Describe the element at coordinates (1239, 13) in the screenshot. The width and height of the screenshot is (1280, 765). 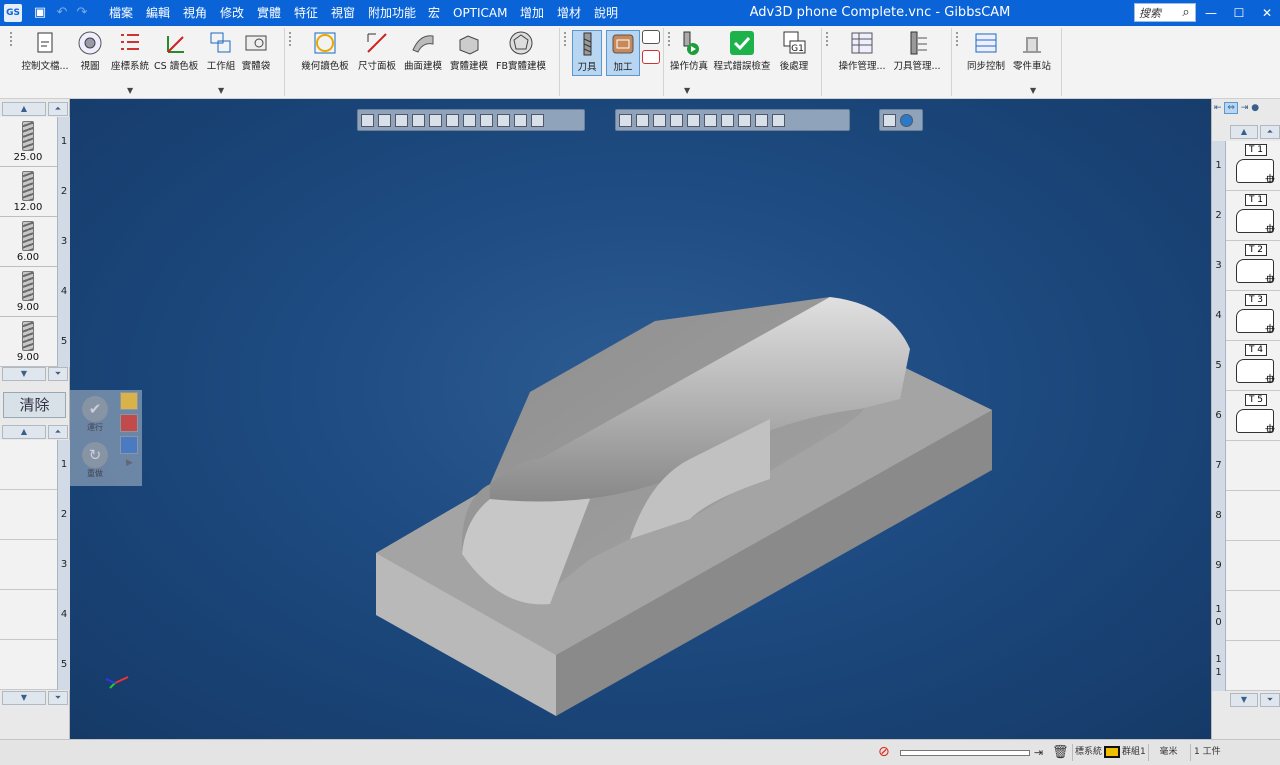
I see `maximize-icon: ☐` at that location.